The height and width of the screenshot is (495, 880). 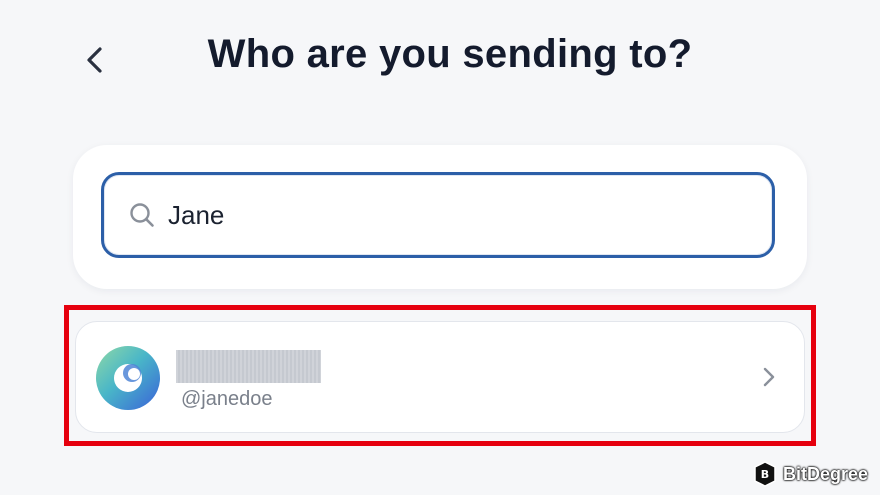 I want to click on search-icon, so click(x=142, y=215).